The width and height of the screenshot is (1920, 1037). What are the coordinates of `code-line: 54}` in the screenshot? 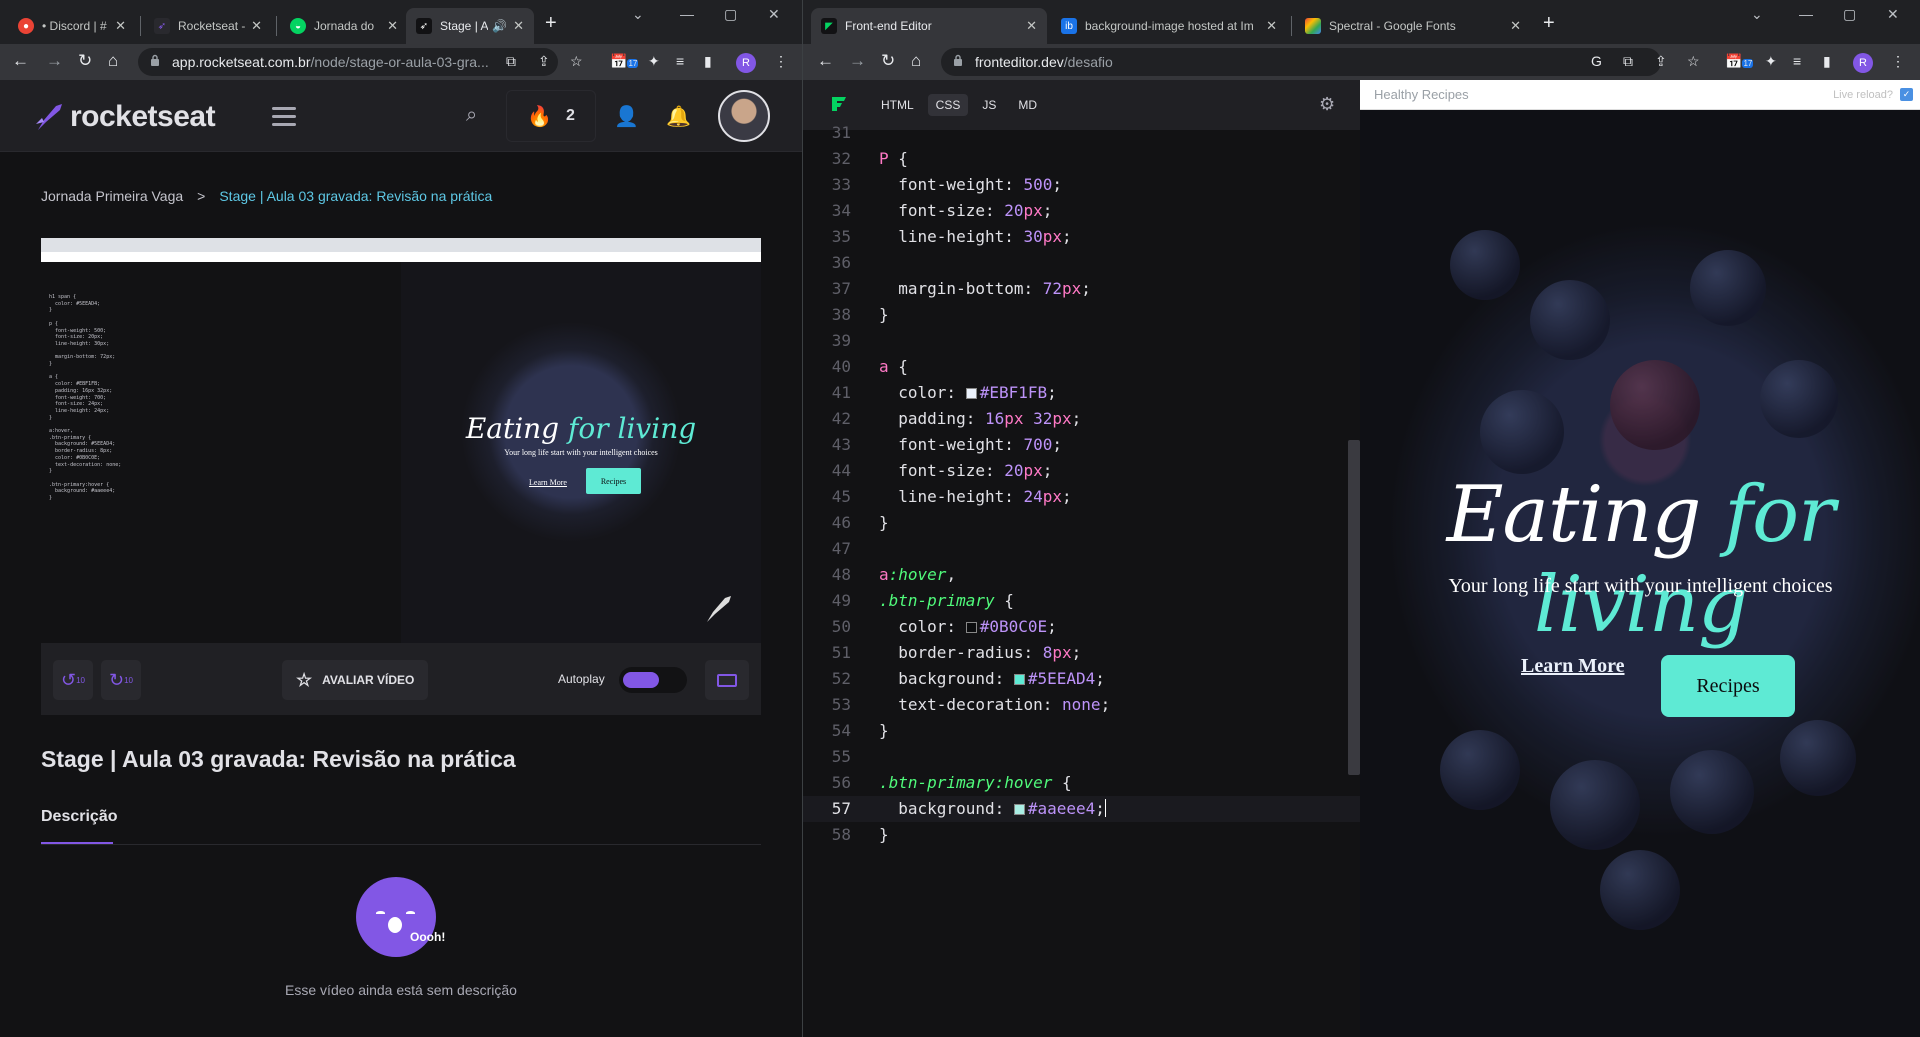 It's located at (1081, 731).